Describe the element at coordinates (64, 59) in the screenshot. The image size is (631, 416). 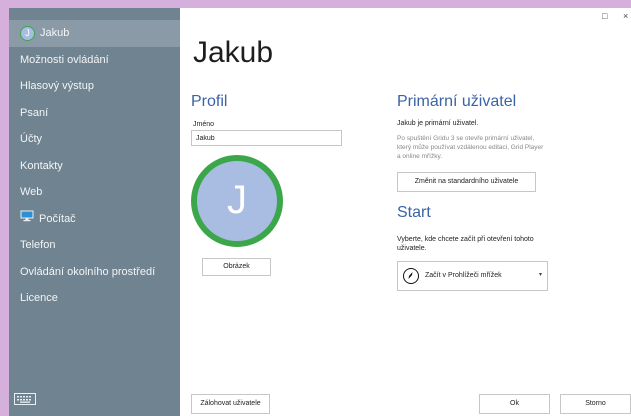
I see `sidebar-item-label: Možnosti ovládání` at that location.